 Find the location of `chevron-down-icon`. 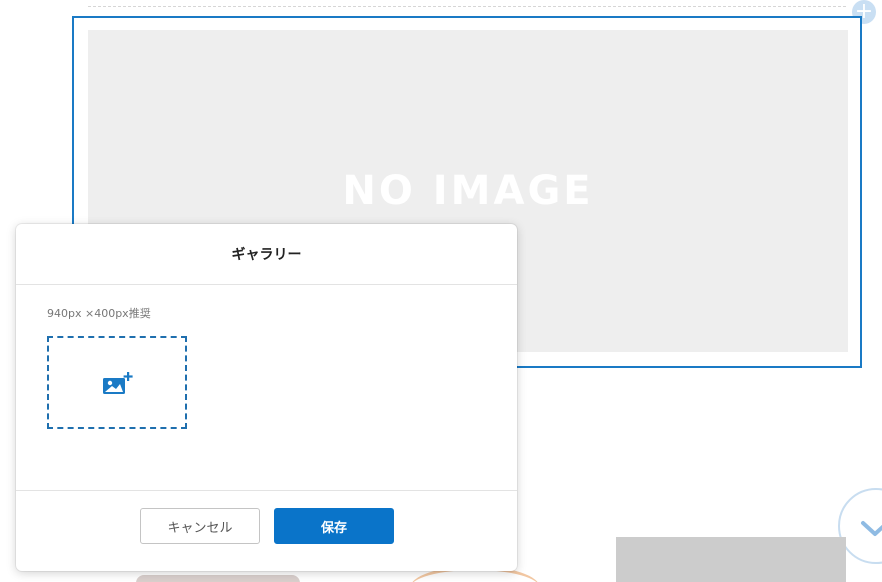

chevron-down-icon is located at coordinates (871, 528).